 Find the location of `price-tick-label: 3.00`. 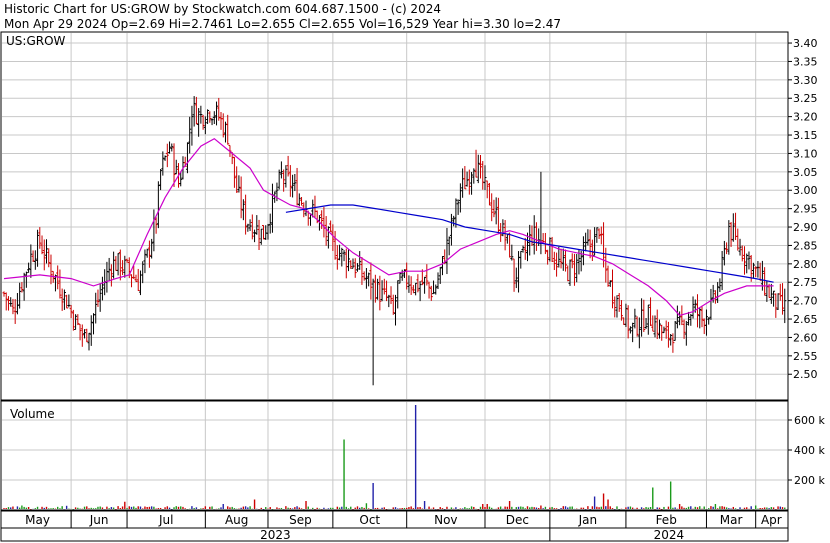

price-tick-label: 3.00 is located at coordinates (805, 190).